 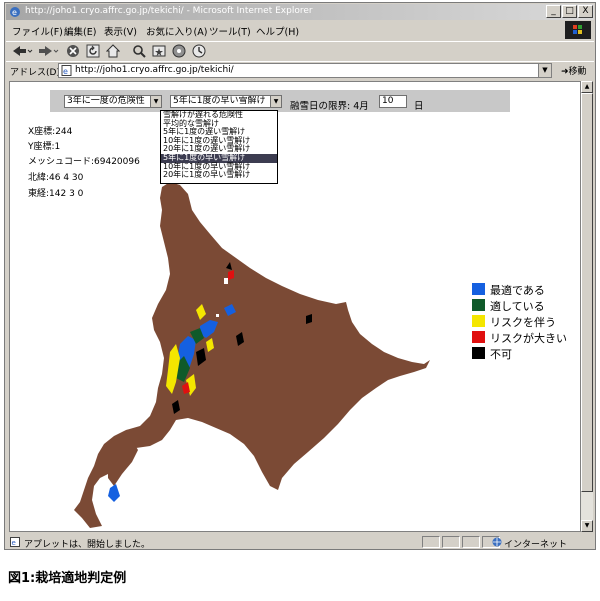 I want to click on menu-edit: 編集(E), so click(x=80, y=31).